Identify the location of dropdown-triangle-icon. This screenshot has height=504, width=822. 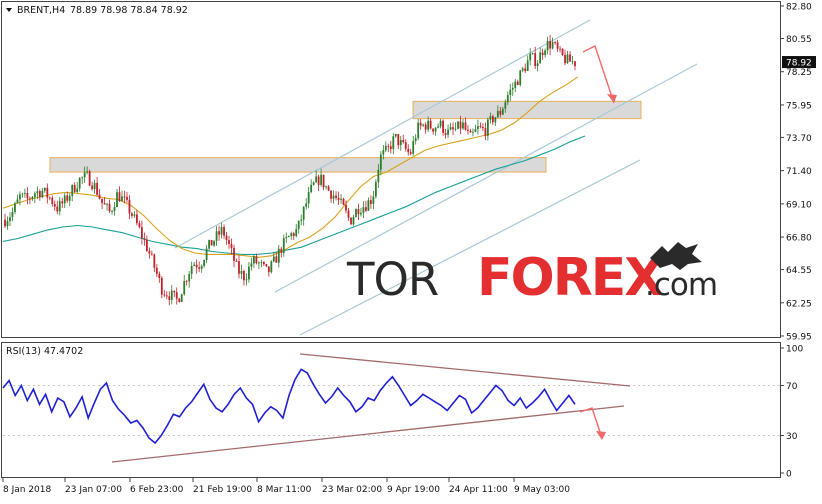
(9, 10).